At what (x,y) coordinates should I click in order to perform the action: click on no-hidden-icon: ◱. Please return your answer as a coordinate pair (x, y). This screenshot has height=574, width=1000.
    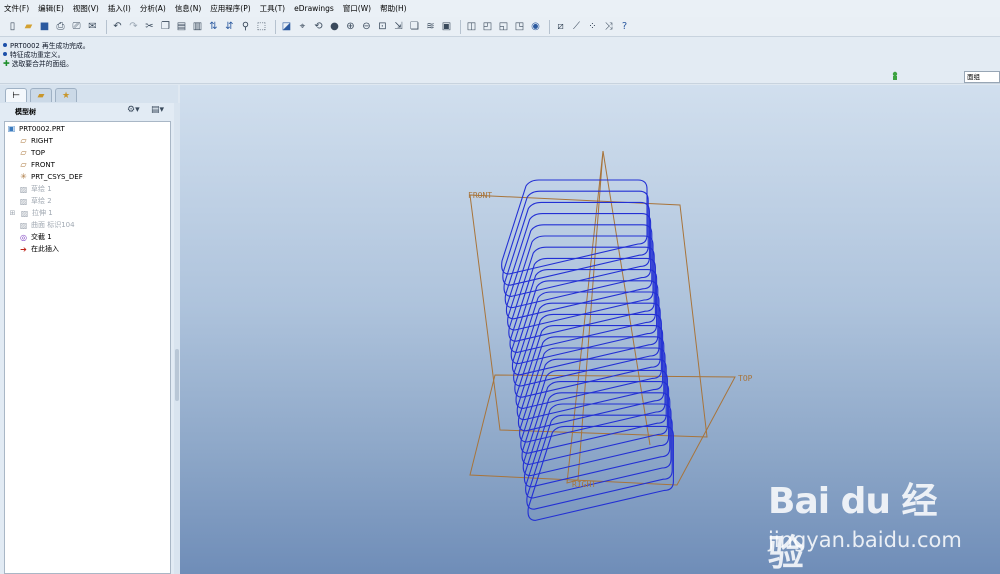
    Looking at the image, I should click on (503, 26).